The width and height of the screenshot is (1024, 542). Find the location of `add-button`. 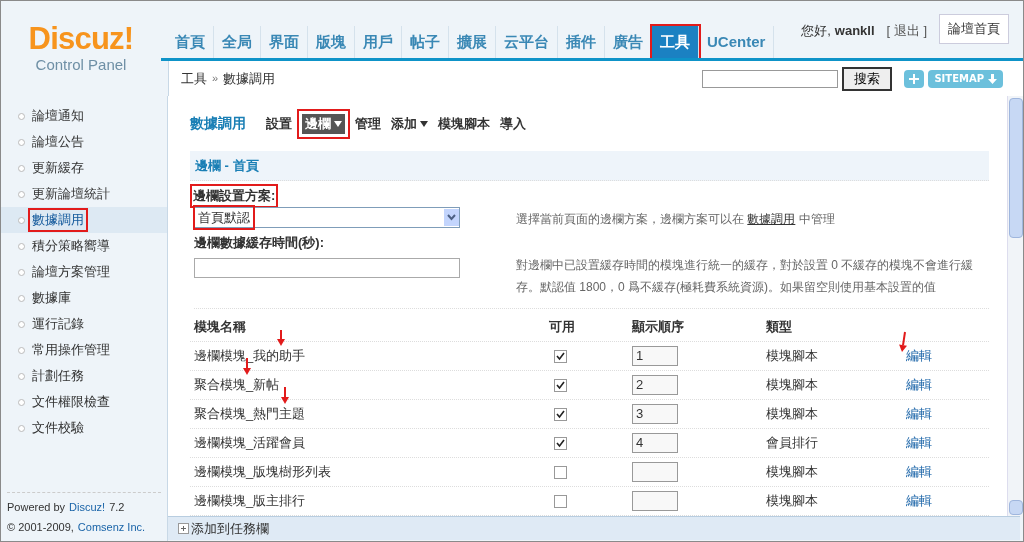

add-button is located at coordinates (914, 78).